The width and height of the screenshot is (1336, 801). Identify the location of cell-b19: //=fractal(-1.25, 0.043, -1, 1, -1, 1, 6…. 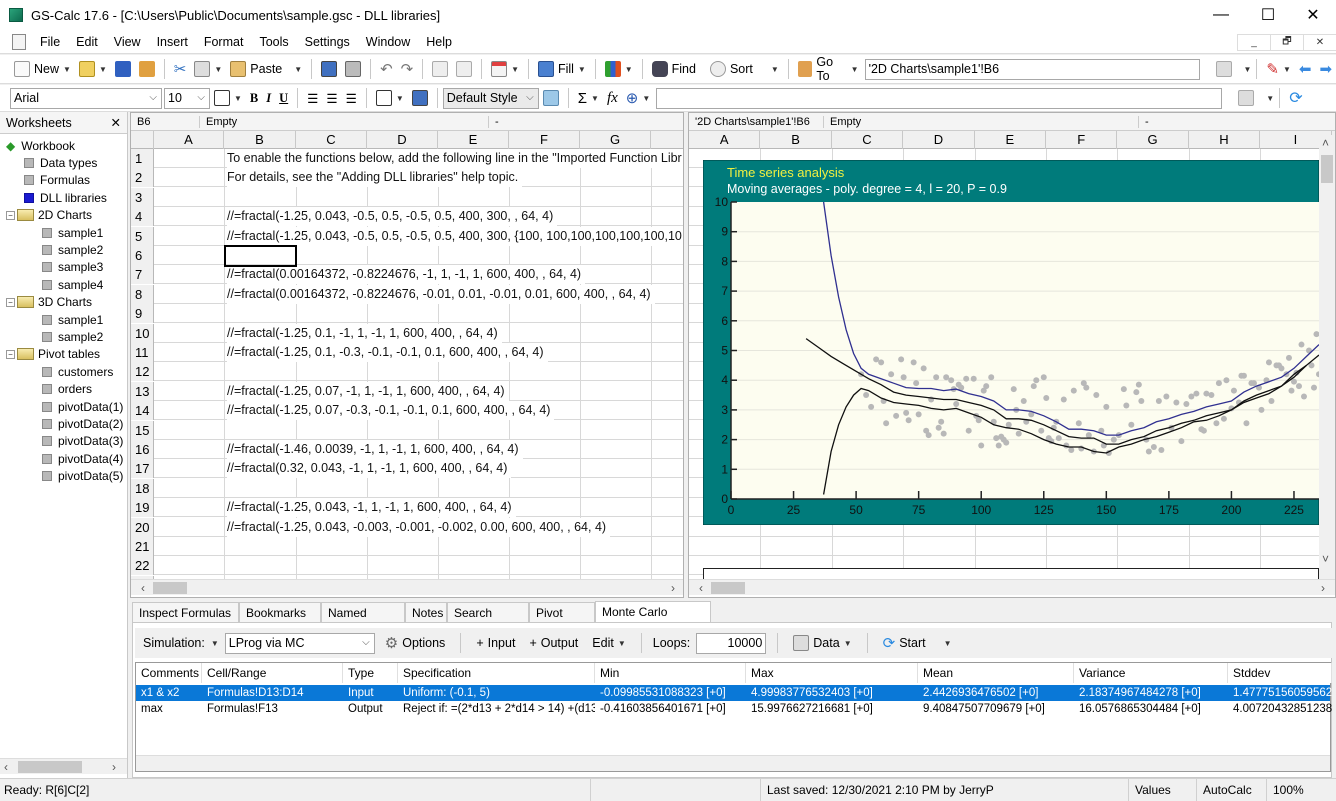
(371, 508).